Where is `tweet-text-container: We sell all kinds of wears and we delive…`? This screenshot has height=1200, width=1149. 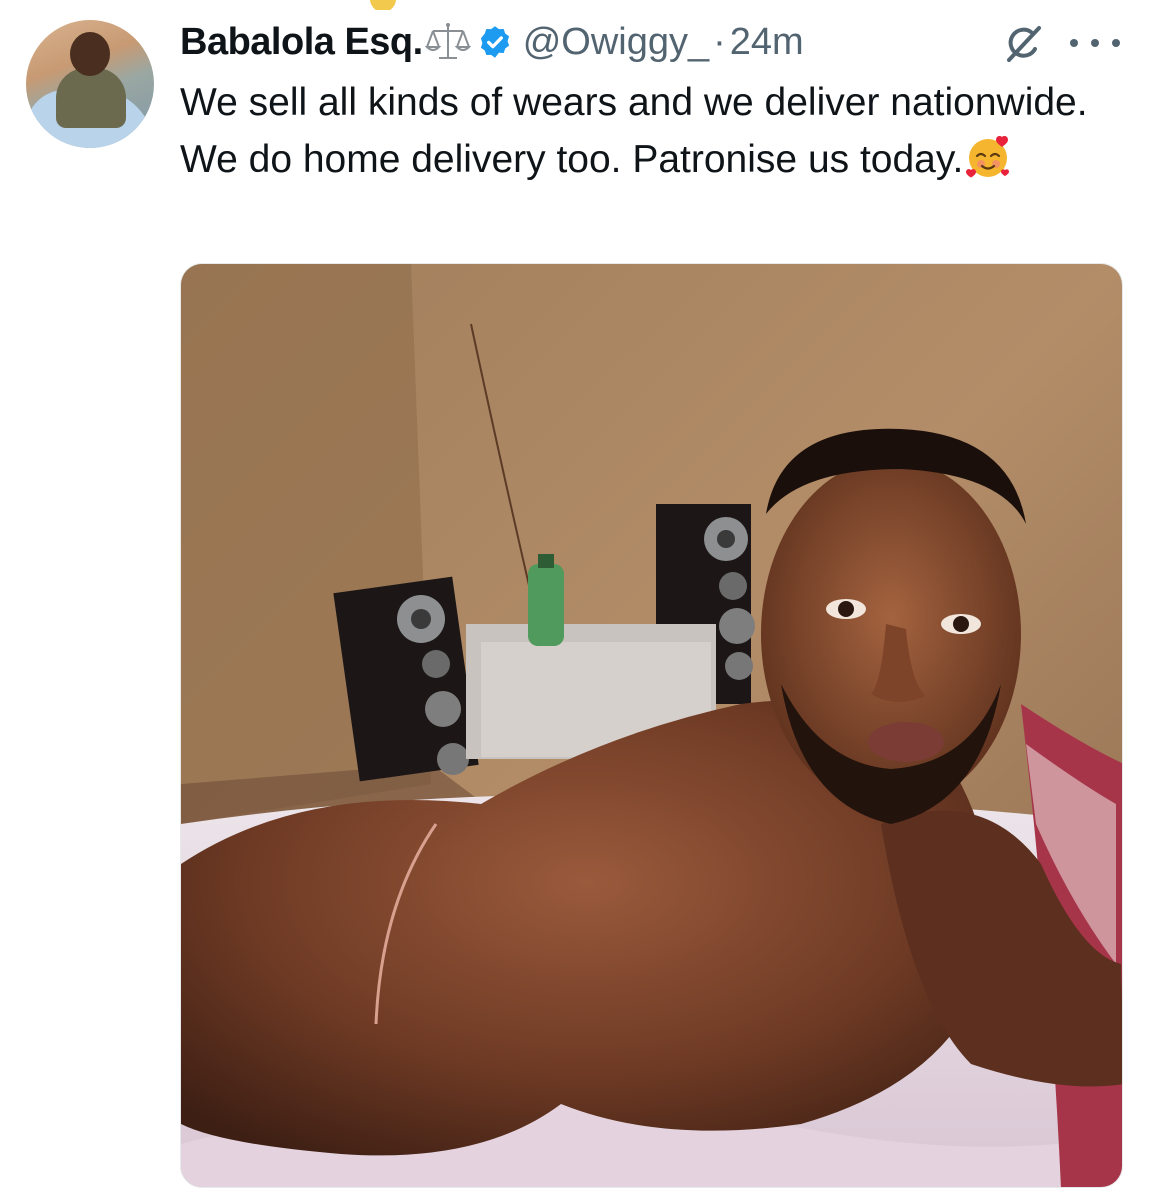 tweet-text-container: We sell all kinds of wears and we delive… is located at coordinates (655, 131).